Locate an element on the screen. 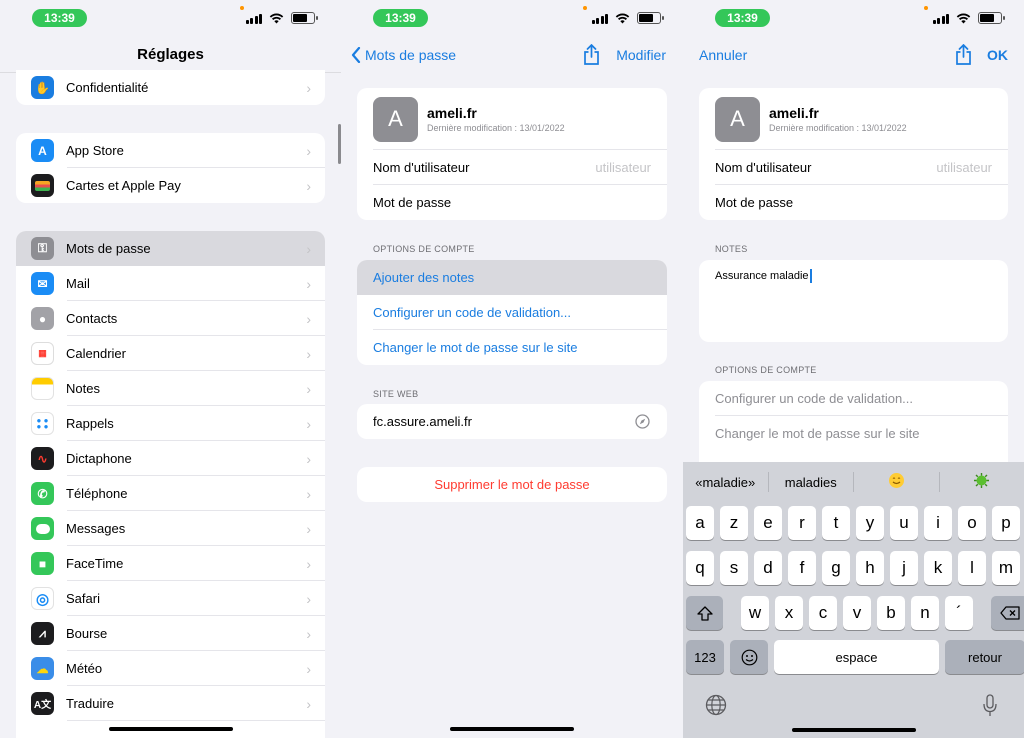  return-key: retour is located at coordinates (984, 657).